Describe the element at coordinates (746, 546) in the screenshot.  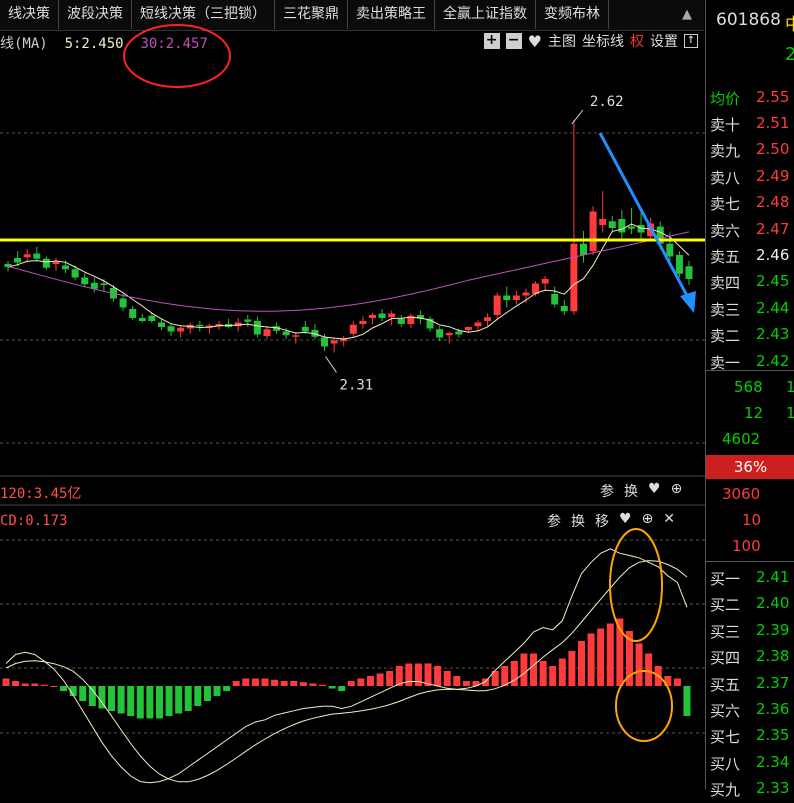
I see `stat-100: 100` at that location.